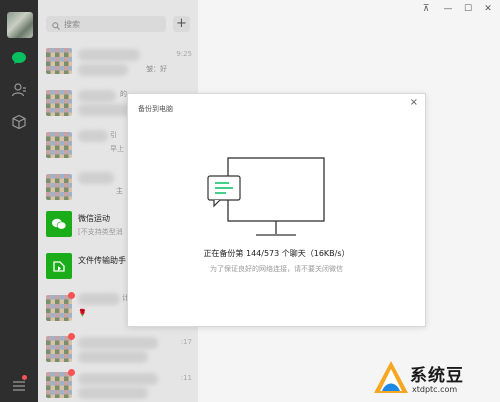  What do you see at coordinates (448, 9) in the screenshot?
I see `minimize-button: —` at bounding box center [448, 9].